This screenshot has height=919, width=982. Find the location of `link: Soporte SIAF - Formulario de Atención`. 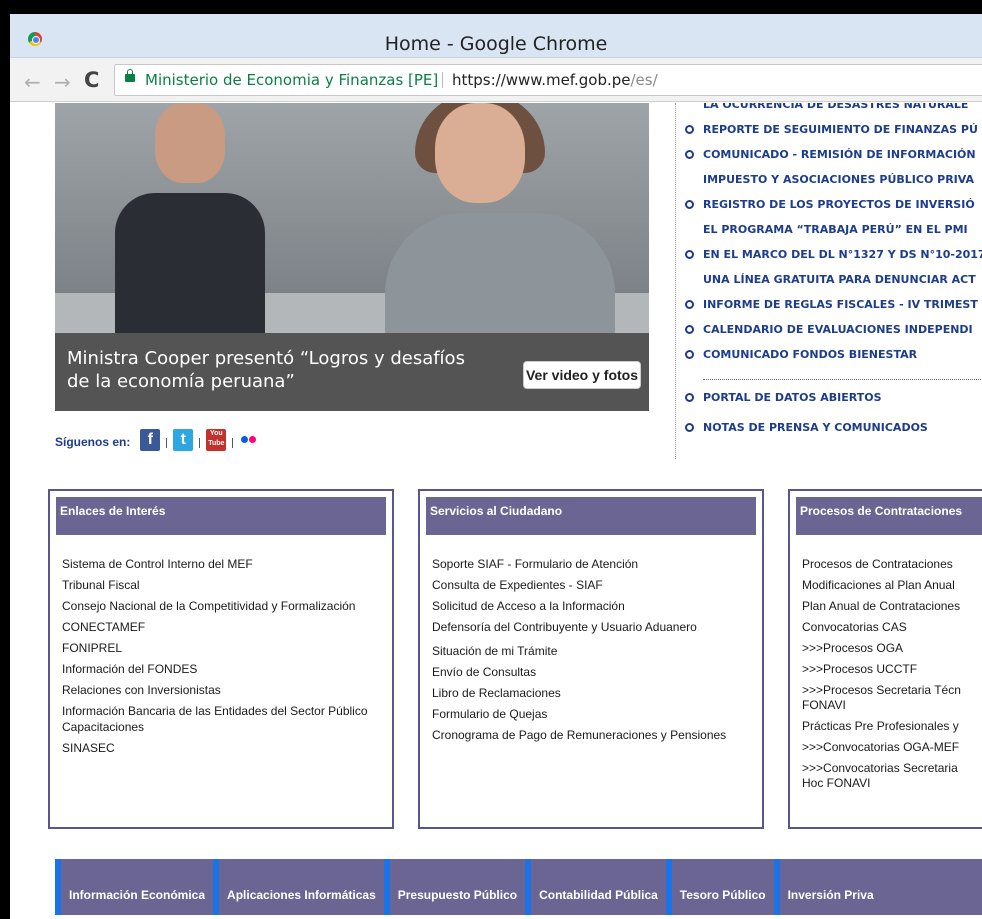

link: Soporte SIAF - Formulario de Atención is located at coordinates (594, 564).